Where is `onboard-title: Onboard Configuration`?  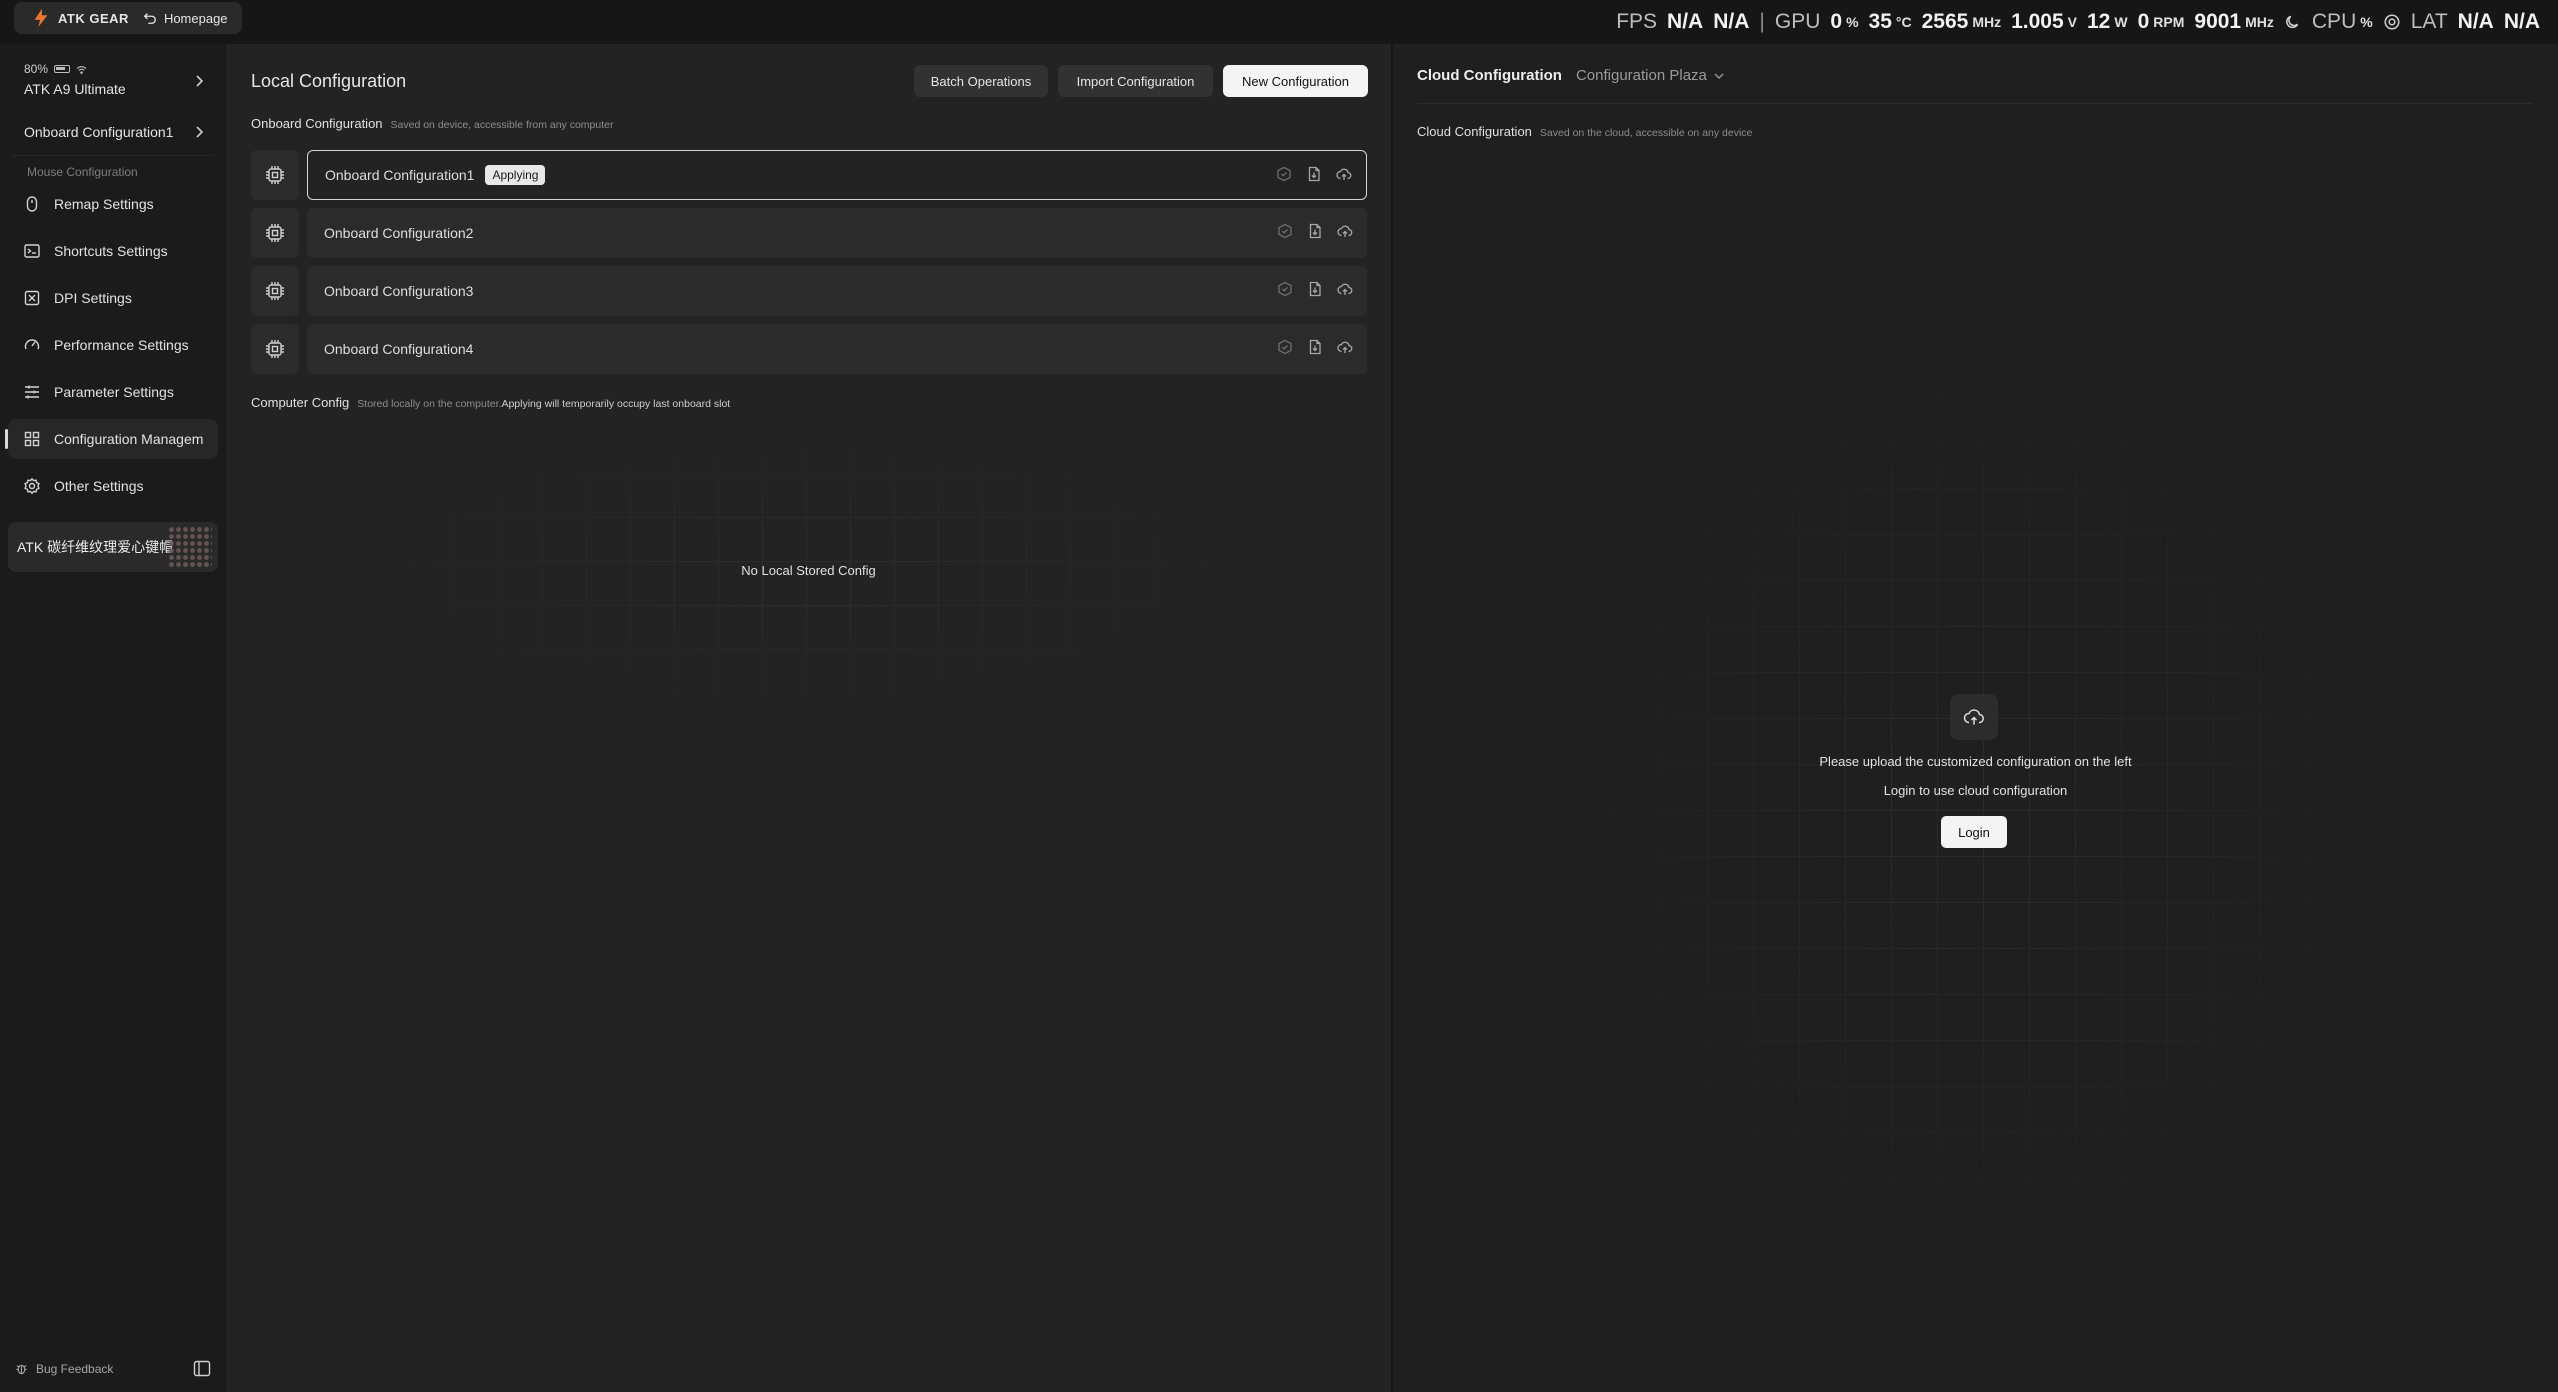
onboard-title: Onboard Configuration is located at coordinates (317, 123).